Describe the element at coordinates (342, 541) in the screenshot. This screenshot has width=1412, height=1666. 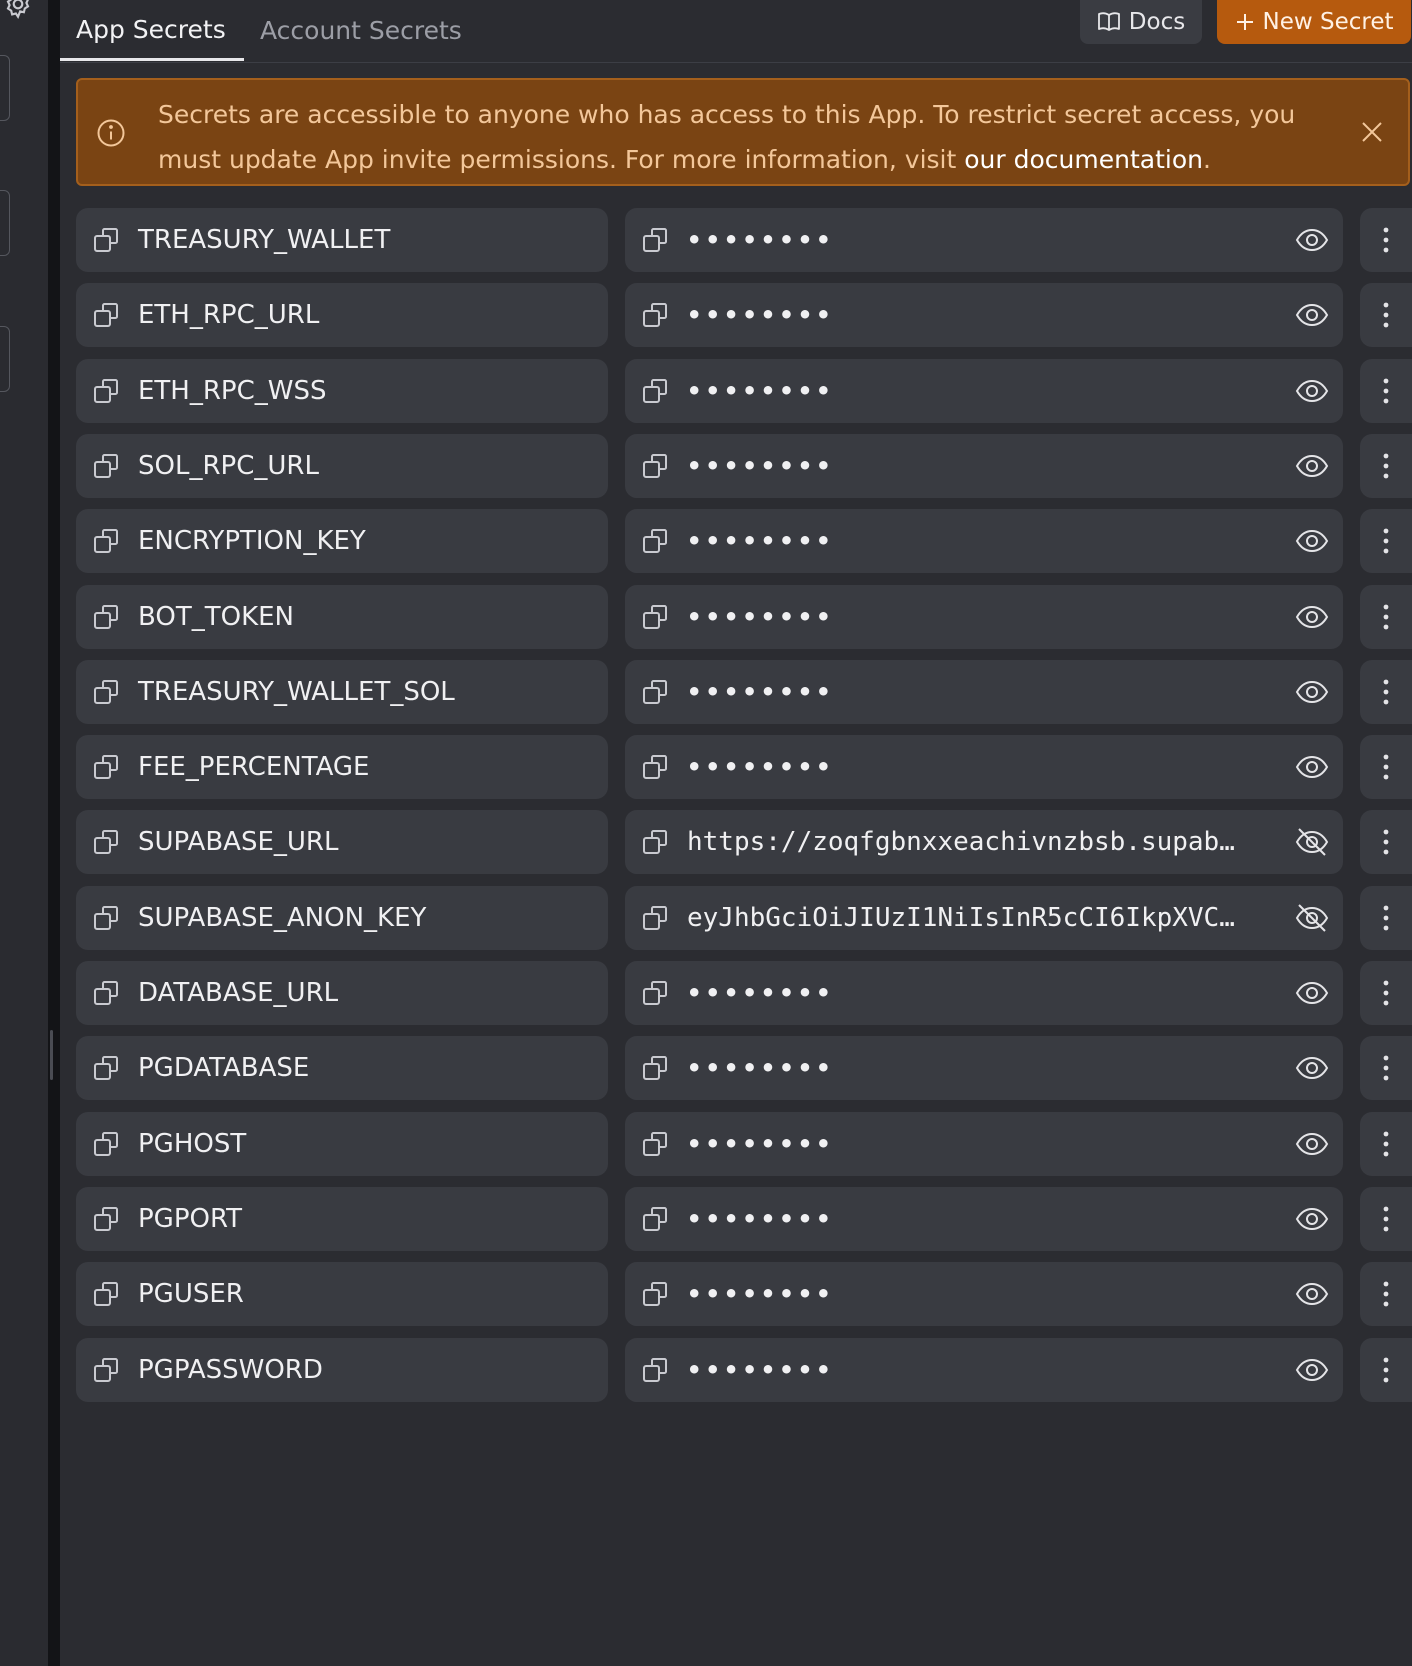
I see `secret-name-cell: ENCRYPTION_KEY` at that location.